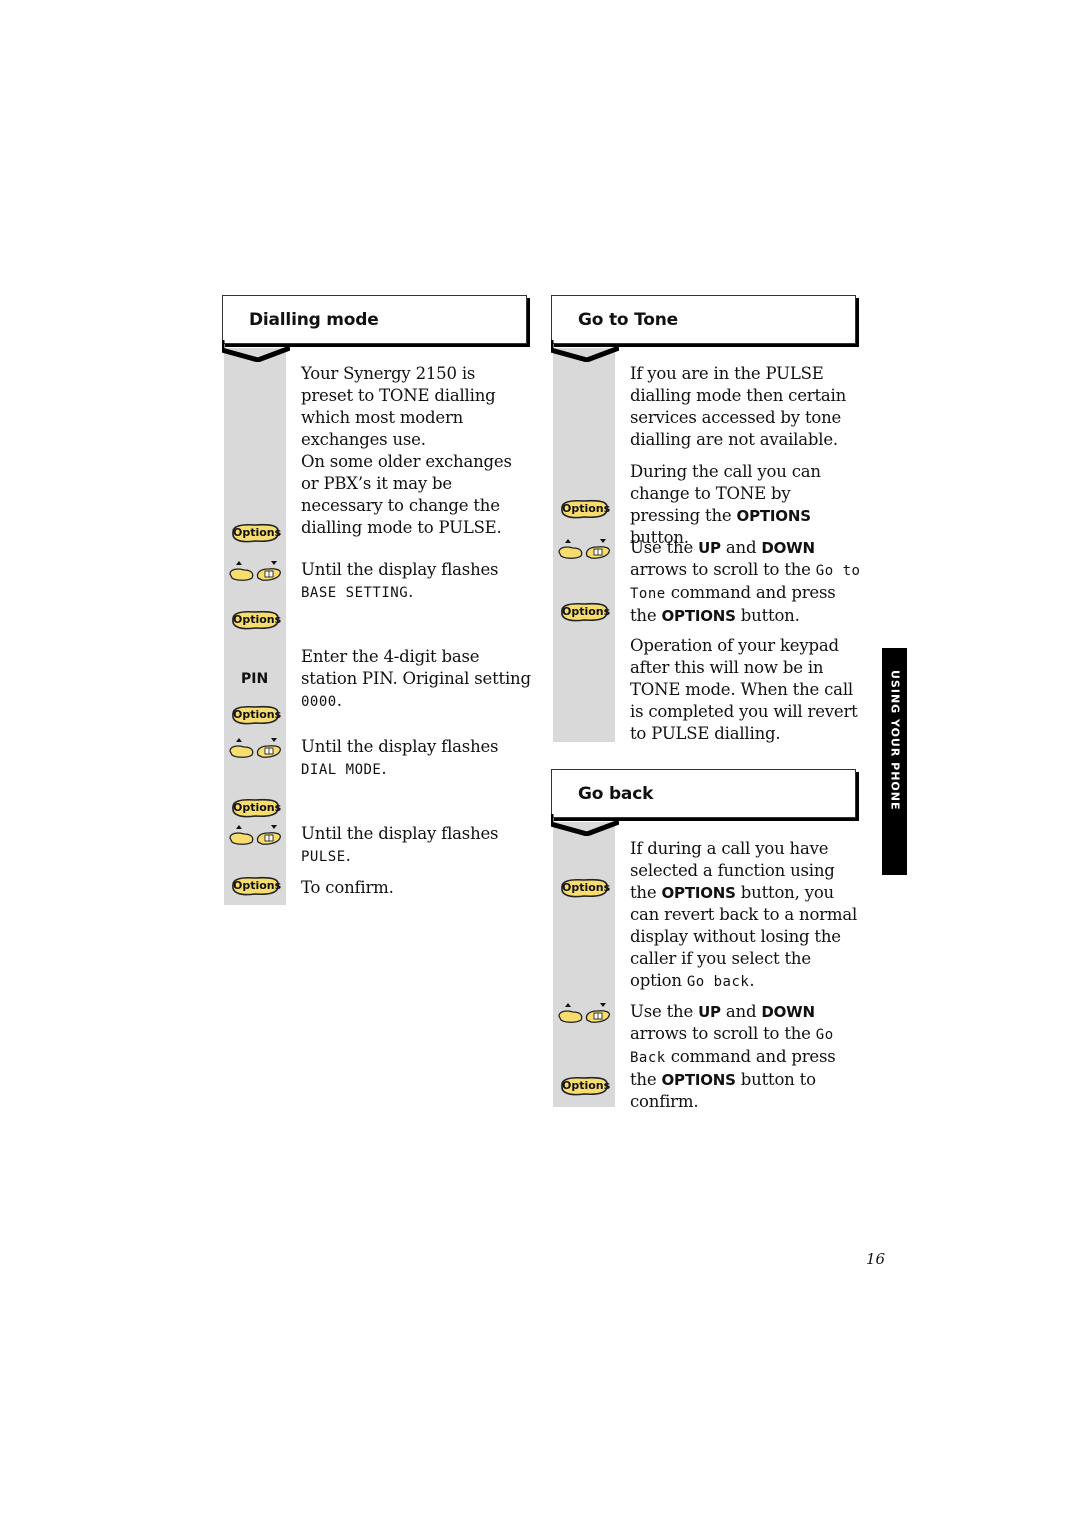 The width and height of the screenshot is (1080, 1528). Describe the element at coordinates (416, 758) in the screenshot. I see `step-dial-mode: Until the display flashes DIAL MODE.` at that location.